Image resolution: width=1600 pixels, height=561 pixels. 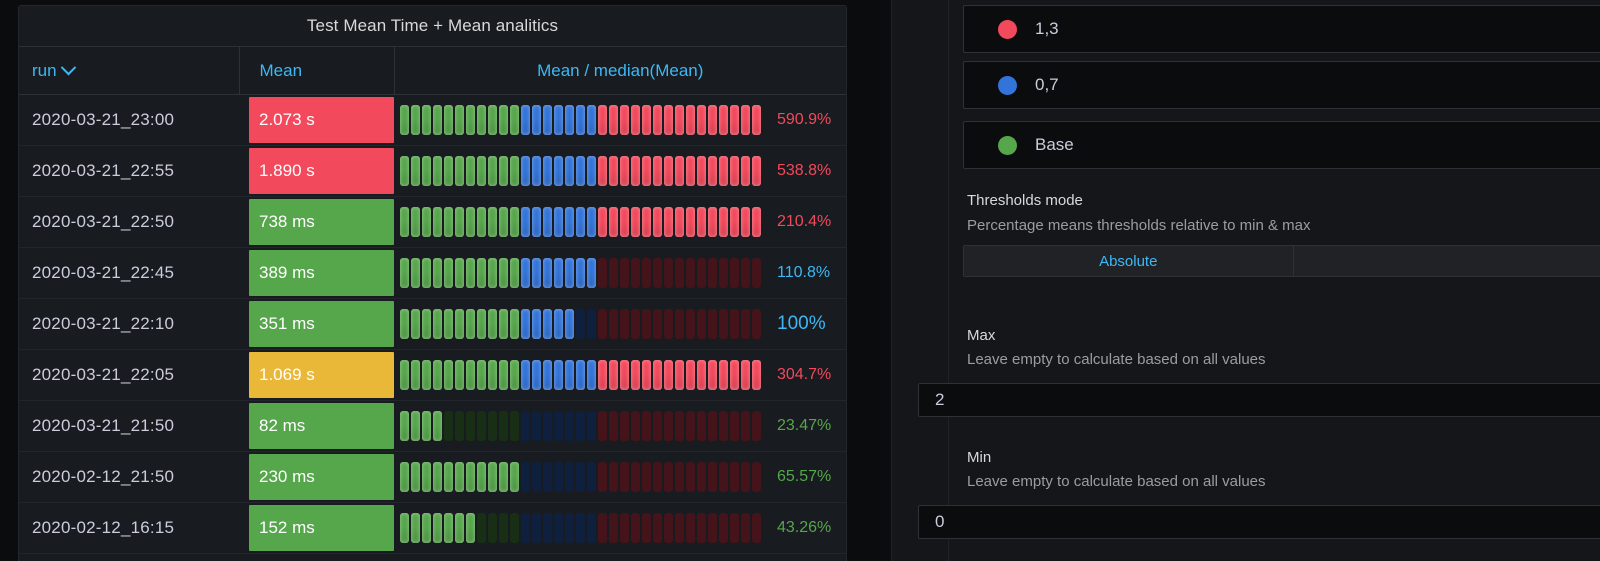 What do you see at coordinates (619, 70) in the screenshot?
I see `column-header-mean-median: Mean / median(Mean)` at bounding box center [619, 70].